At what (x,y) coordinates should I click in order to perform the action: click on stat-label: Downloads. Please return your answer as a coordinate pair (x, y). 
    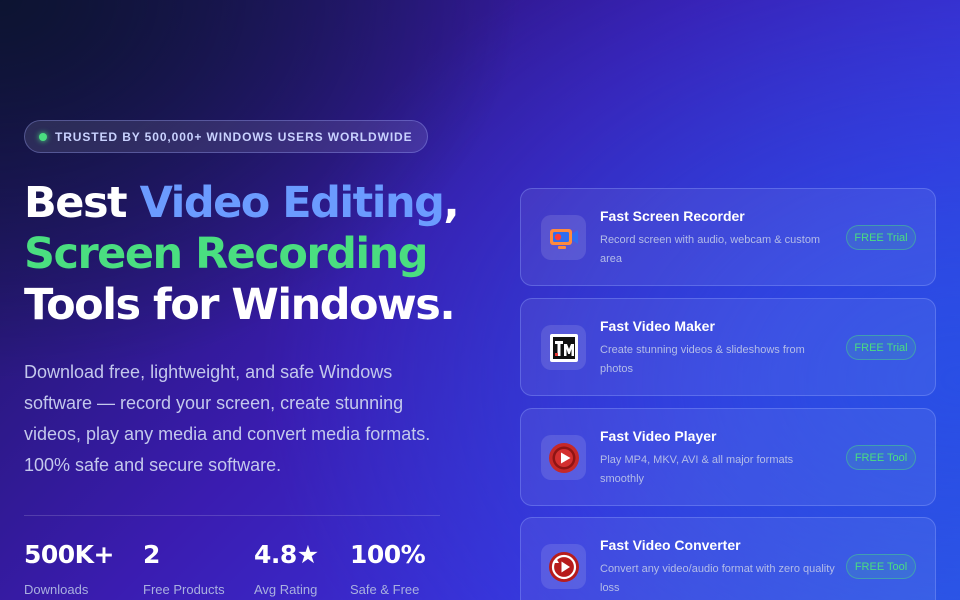
    Looking at the image, I should click on (56, 589).